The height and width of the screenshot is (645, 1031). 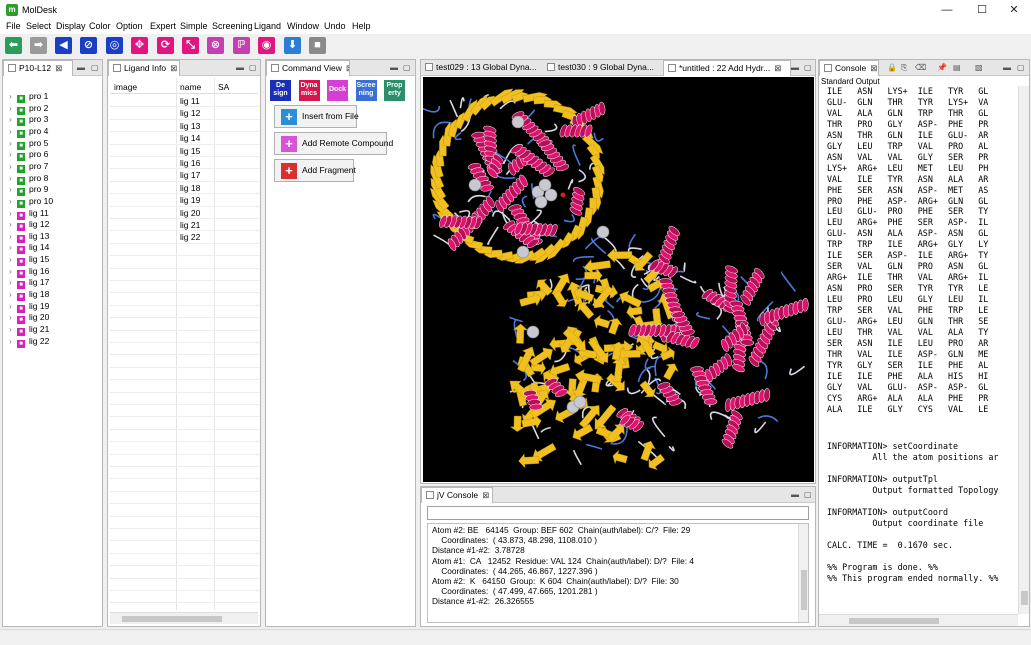 What do you see at coordinates (957, 67) in the screenshot?
I see `console-display-icon: ▤` at bounding box center [957, 67].